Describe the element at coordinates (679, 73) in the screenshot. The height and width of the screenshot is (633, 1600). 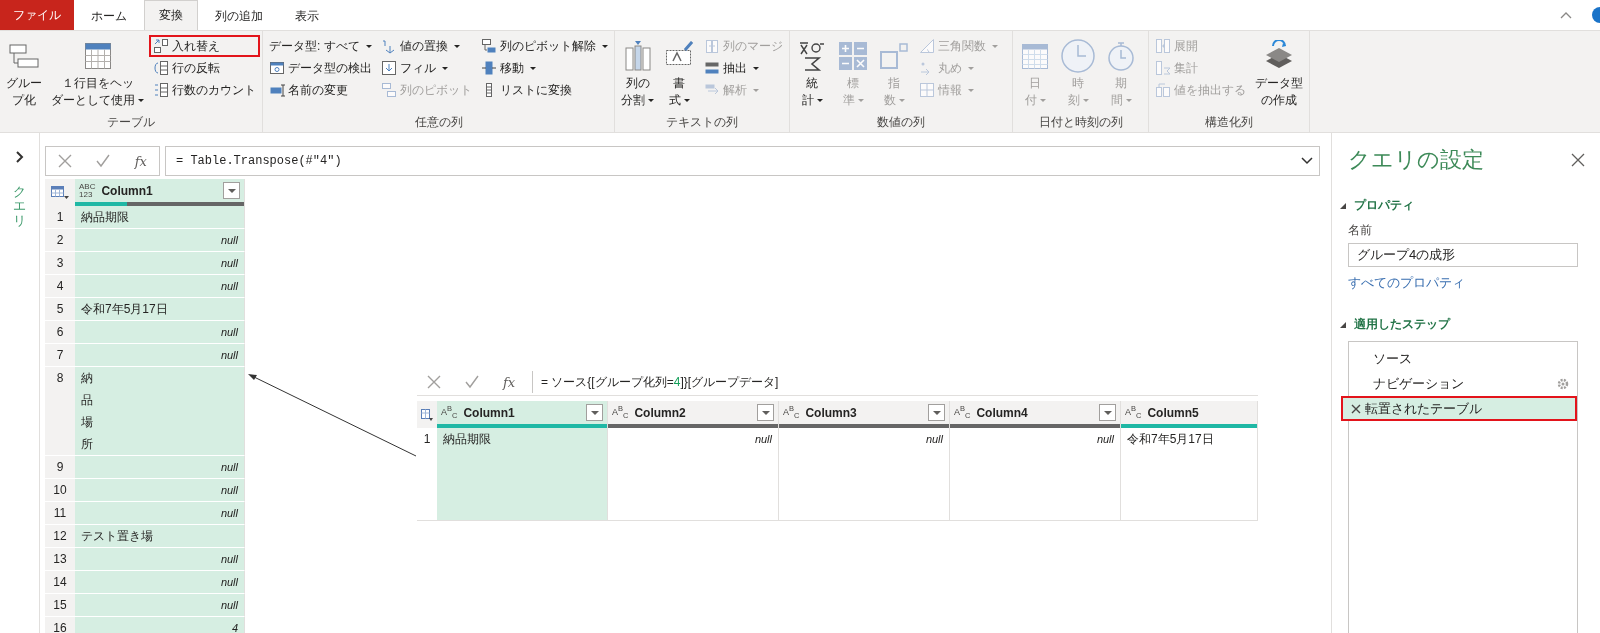
I see `ribbon-button: 書 式` at that location.